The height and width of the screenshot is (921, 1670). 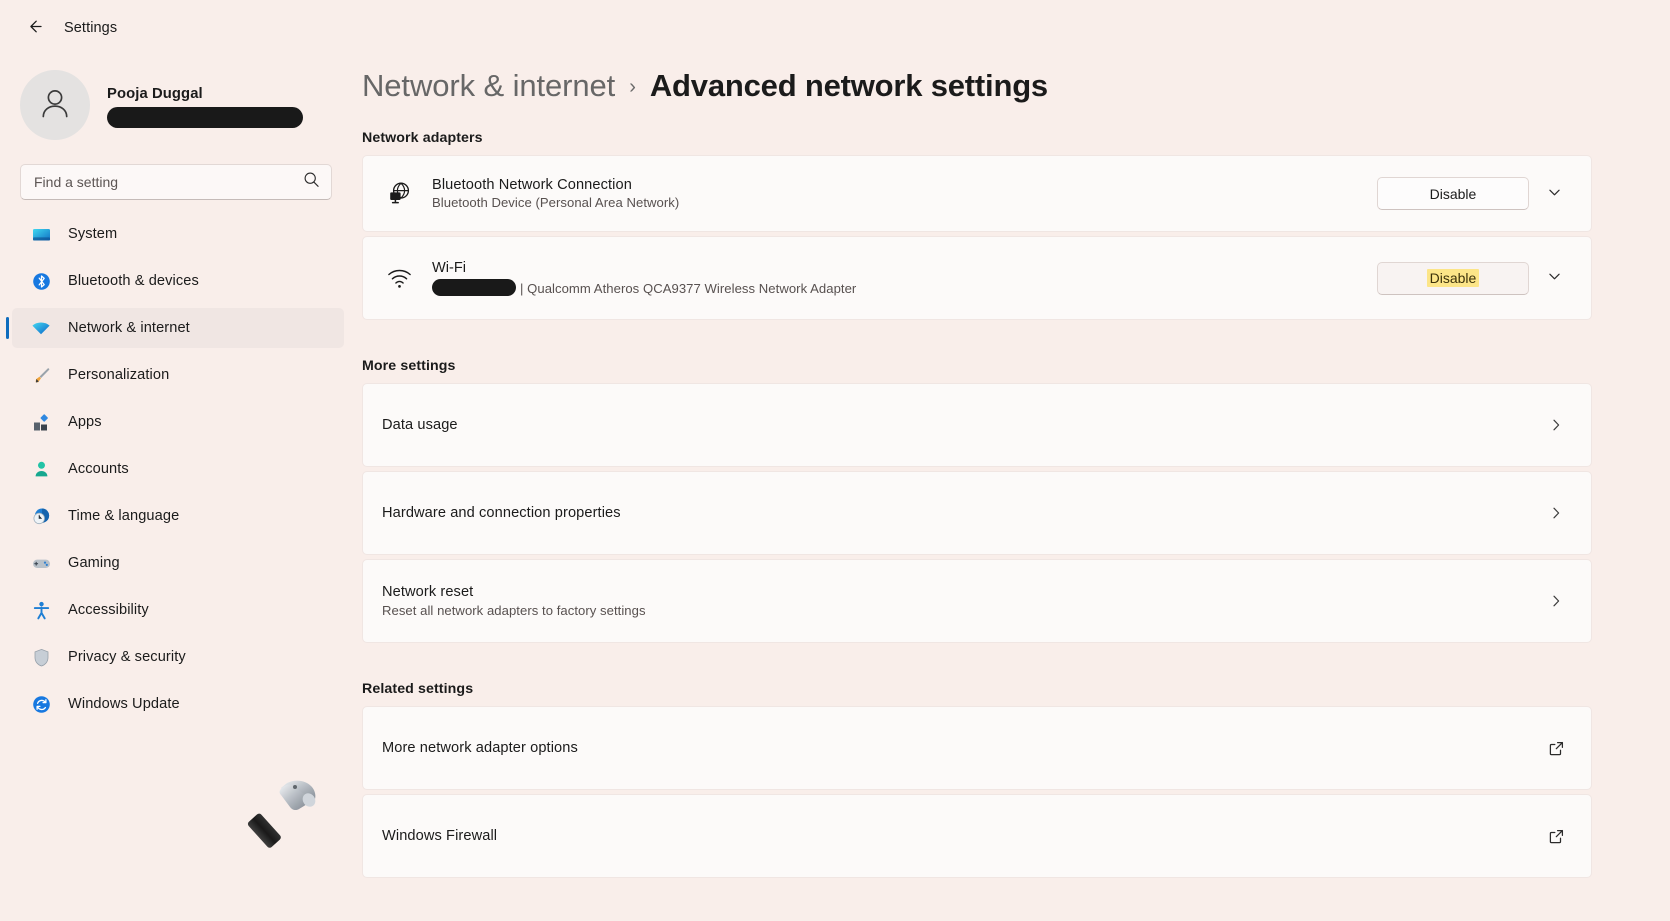 I want to click on bluetooth-icon, so click(x=41, y=281).